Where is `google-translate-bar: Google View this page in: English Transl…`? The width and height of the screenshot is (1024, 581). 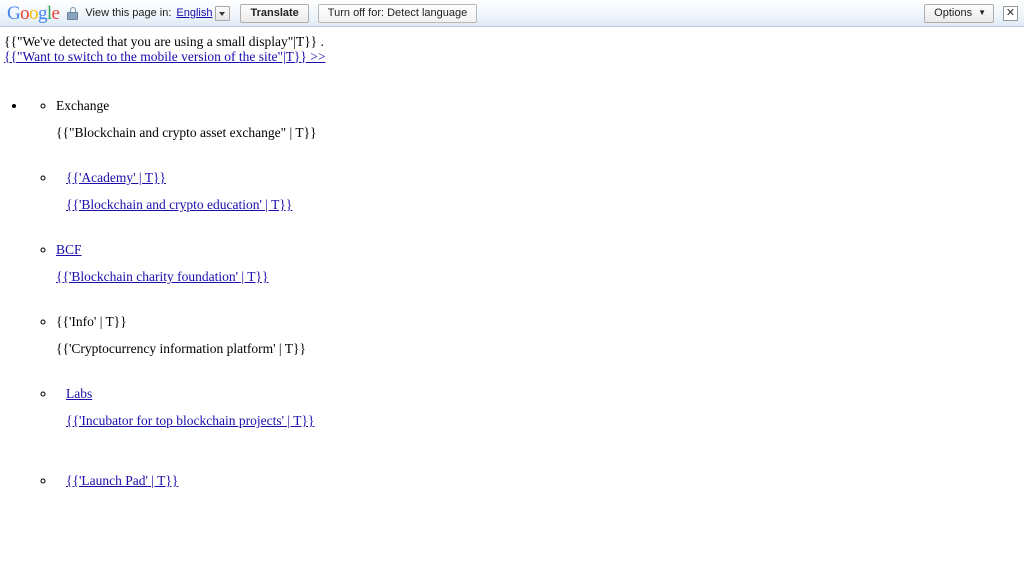 google-translate-bar: Google View this page in: English Transl… is located at coordinates (512, 13).